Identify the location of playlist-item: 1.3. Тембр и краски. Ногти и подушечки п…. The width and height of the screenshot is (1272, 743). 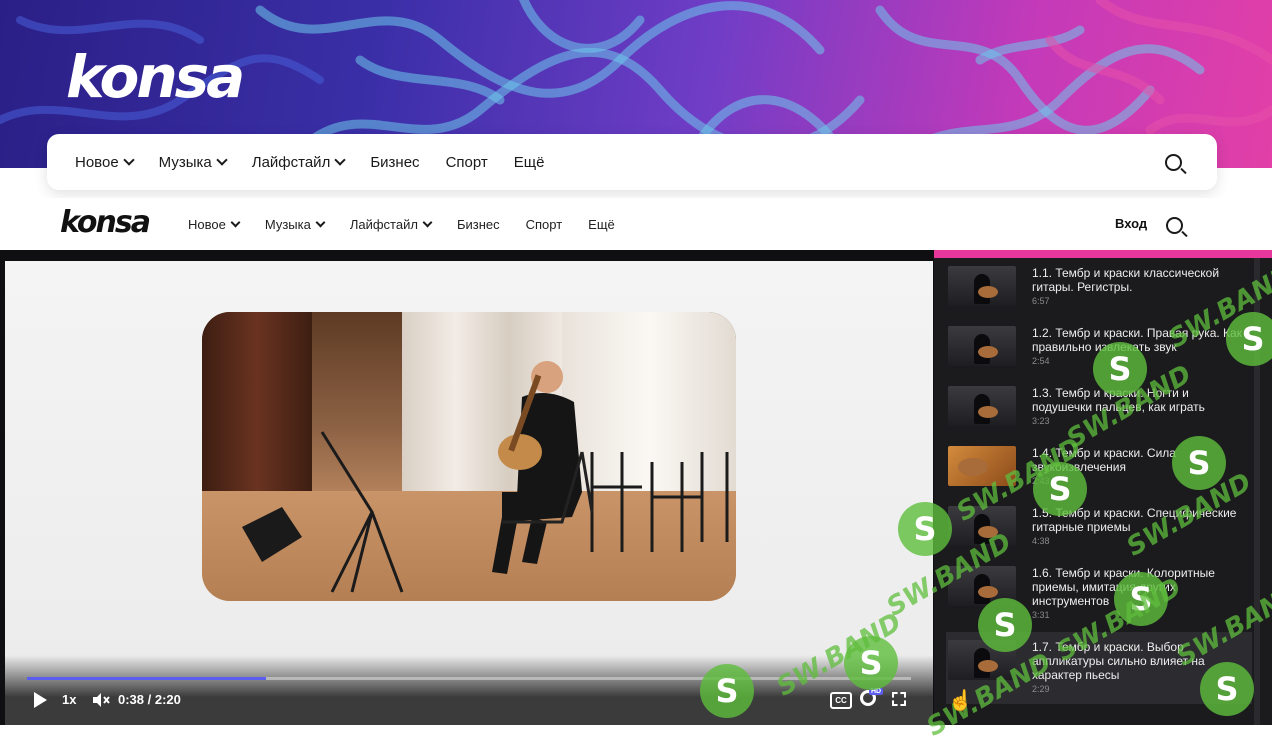
(1099, 408).